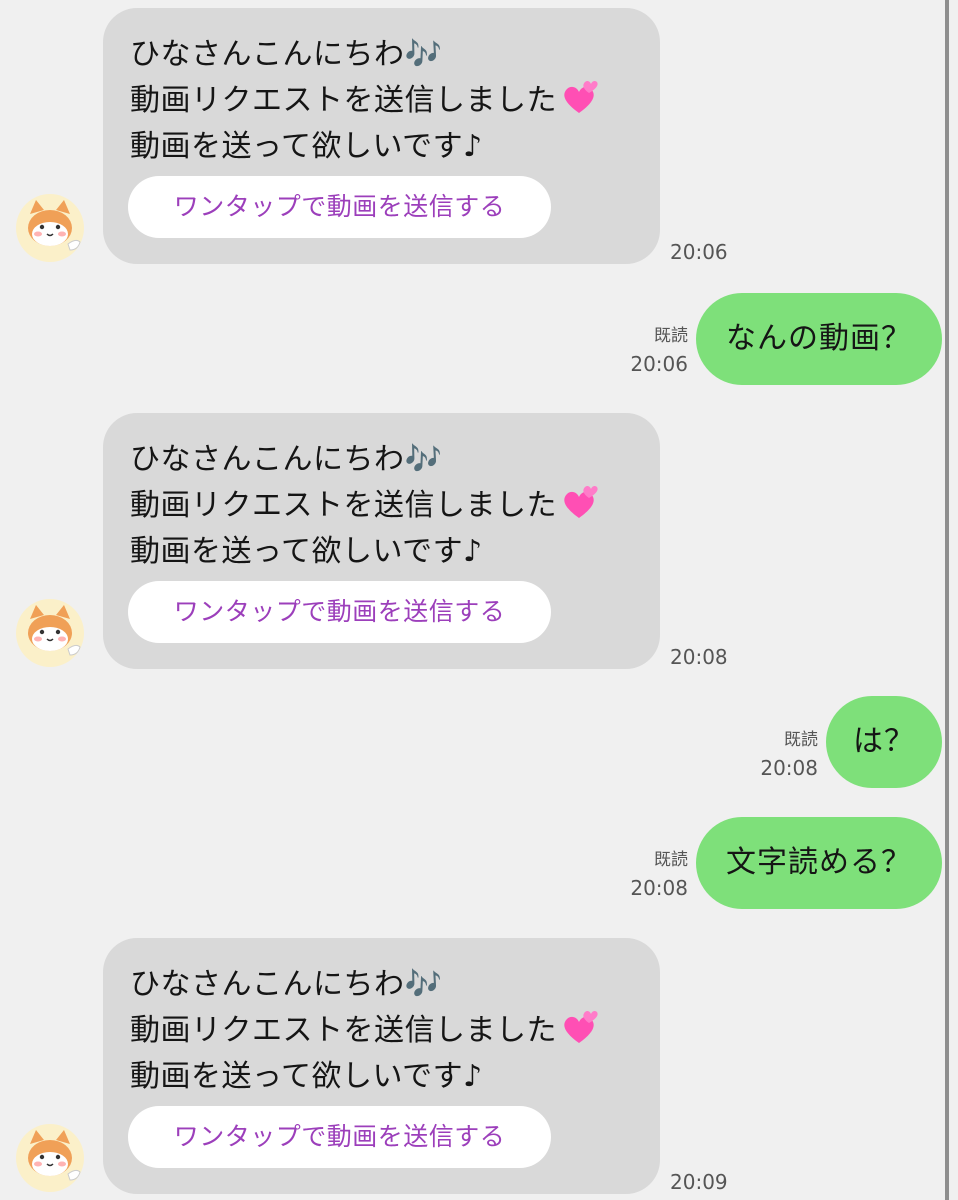  What do you see at coordinates (947, 600) in the screenshot?
I see `scrollbar` at bounding box center [947, 600].